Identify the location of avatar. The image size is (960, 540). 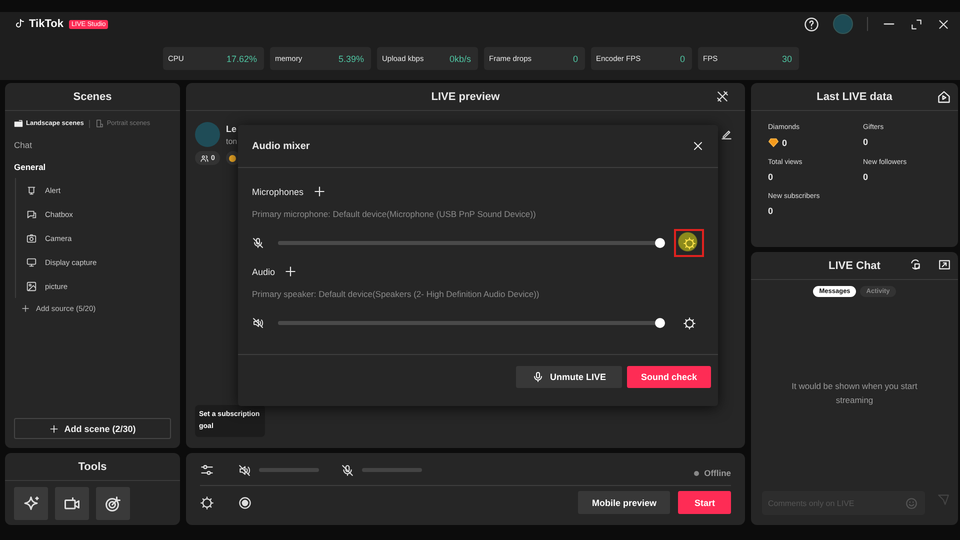
(207, 134).